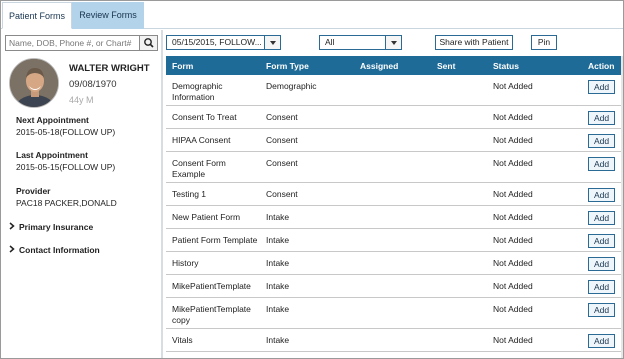 The width and height of the screenshot is (624, 359). Describe the element at coordinates (197, 91) in the screenshot. I see `form-name: Demographic Information` at that location.